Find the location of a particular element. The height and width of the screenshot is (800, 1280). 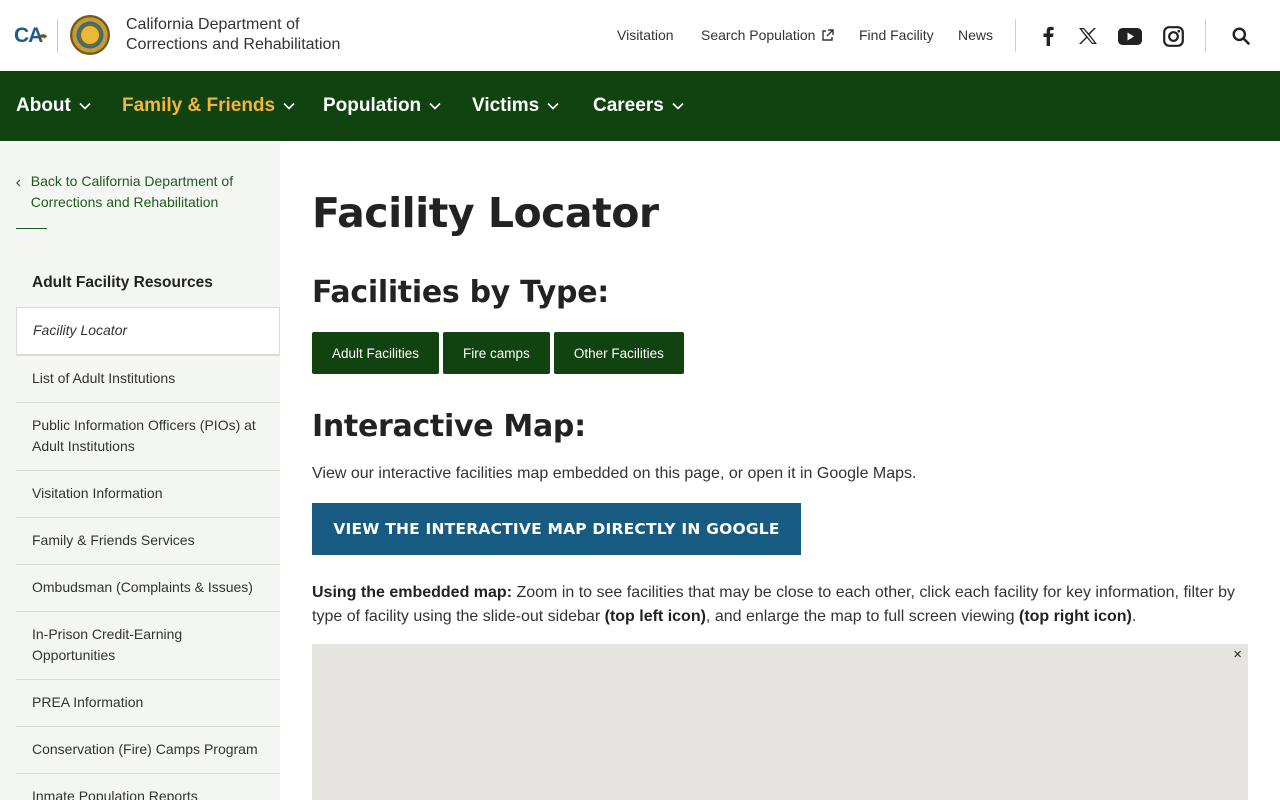

chevron-left-icon is located at coordinates (18, 183).